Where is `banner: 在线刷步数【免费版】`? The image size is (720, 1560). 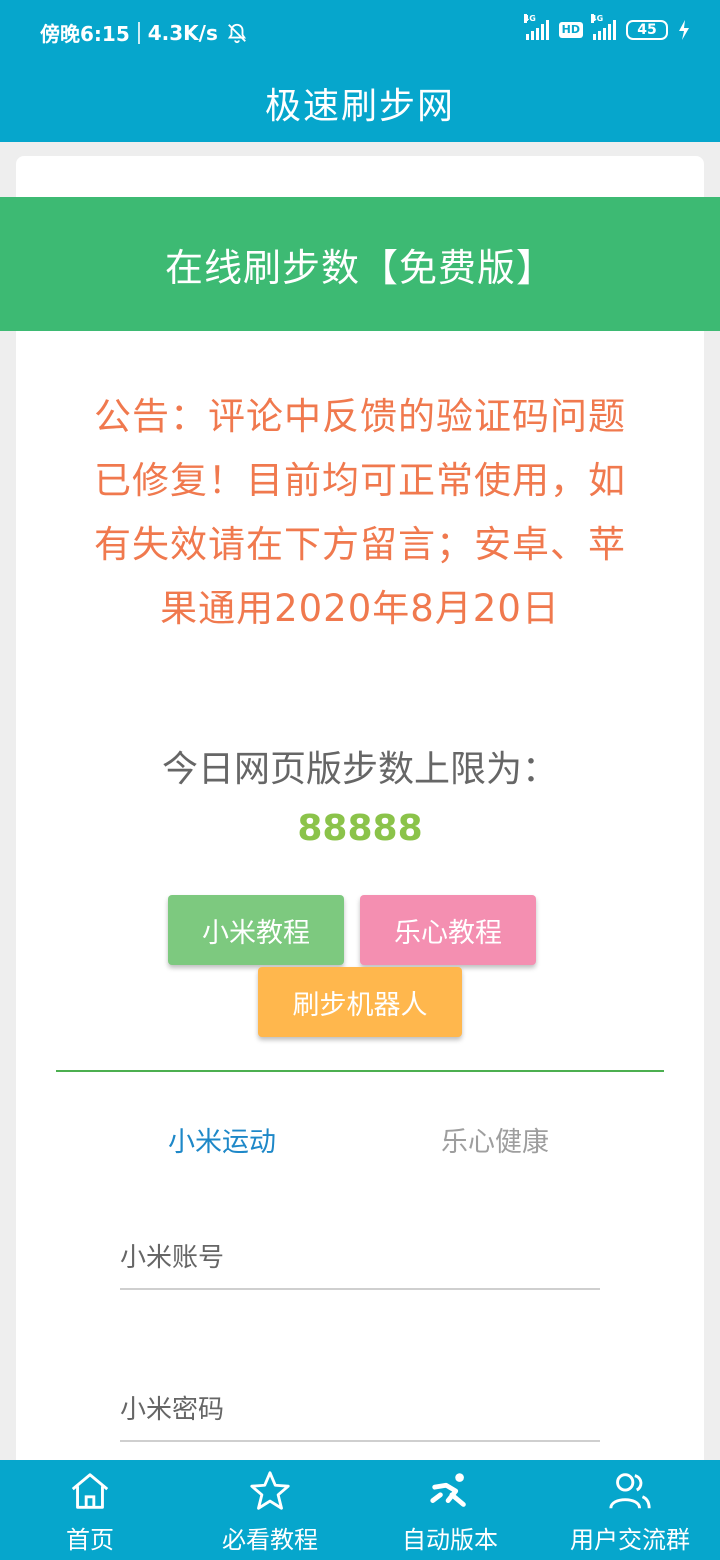 banner: 在线刷步数【免费版】 is located at coordinates (360, 264).